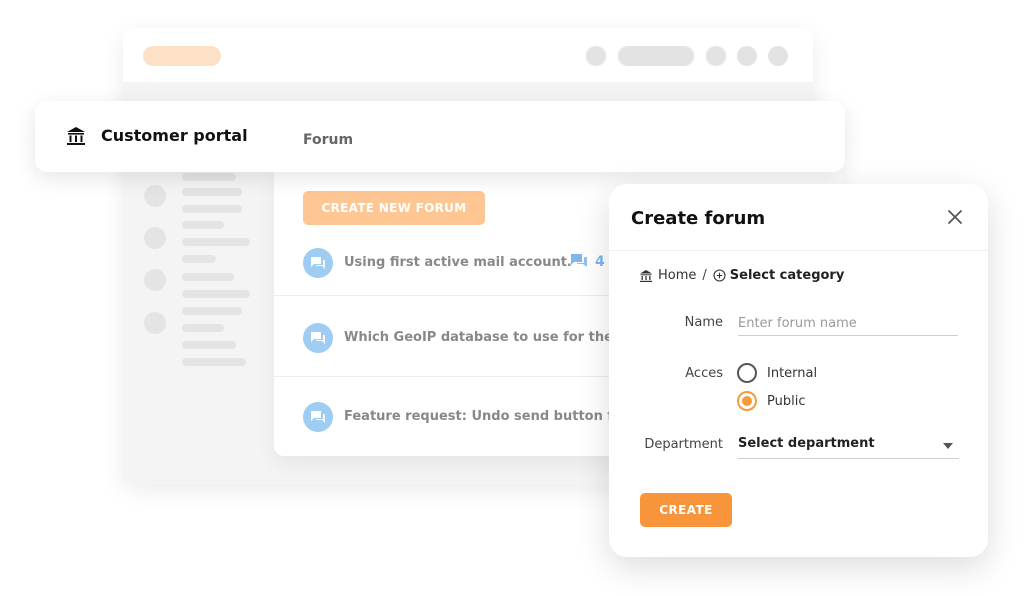  I want to click on circle-plus-icon, so click(719, 275).